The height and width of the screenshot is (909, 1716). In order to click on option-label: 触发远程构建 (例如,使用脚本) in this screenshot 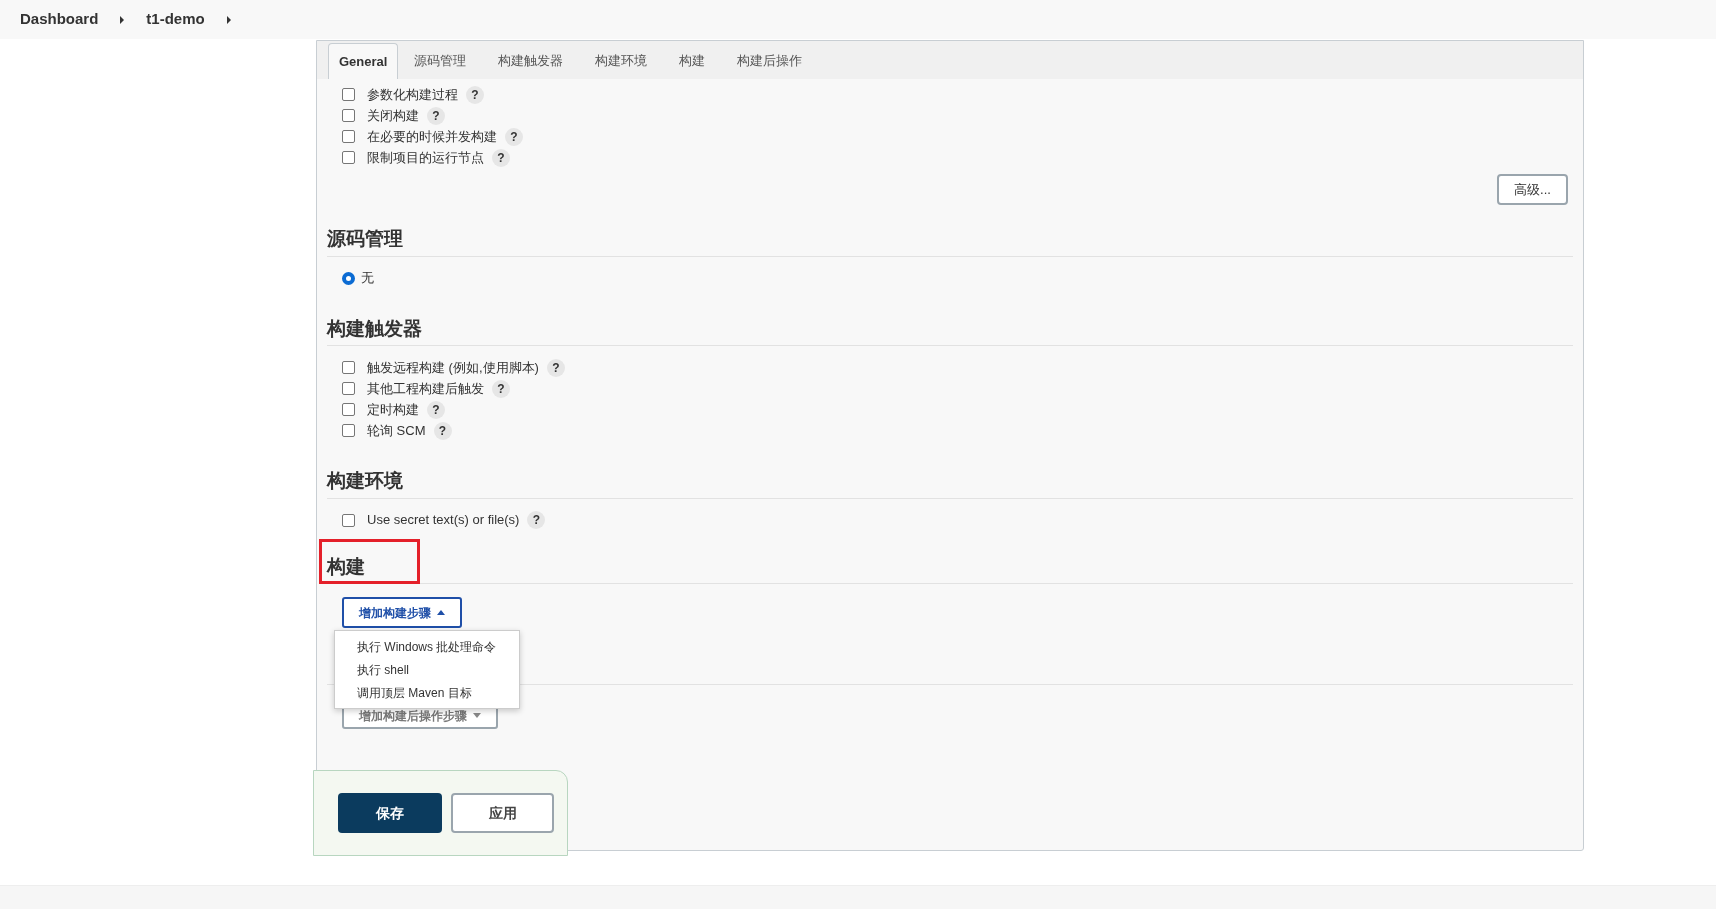, I will do `click(453, 367)`.